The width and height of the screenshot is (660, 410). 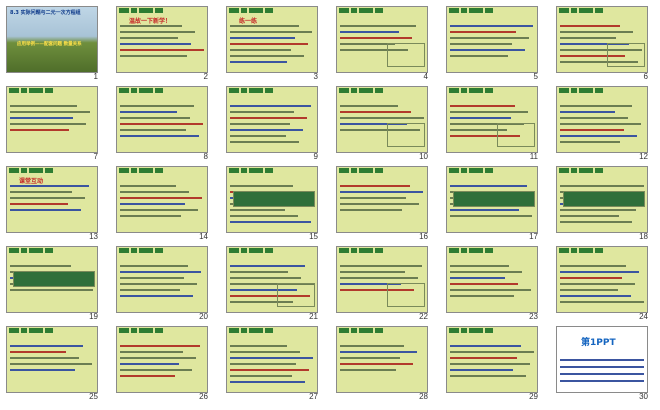 I want to click on slide-thumbnail-cell: 17, so click(x=490, y=204).